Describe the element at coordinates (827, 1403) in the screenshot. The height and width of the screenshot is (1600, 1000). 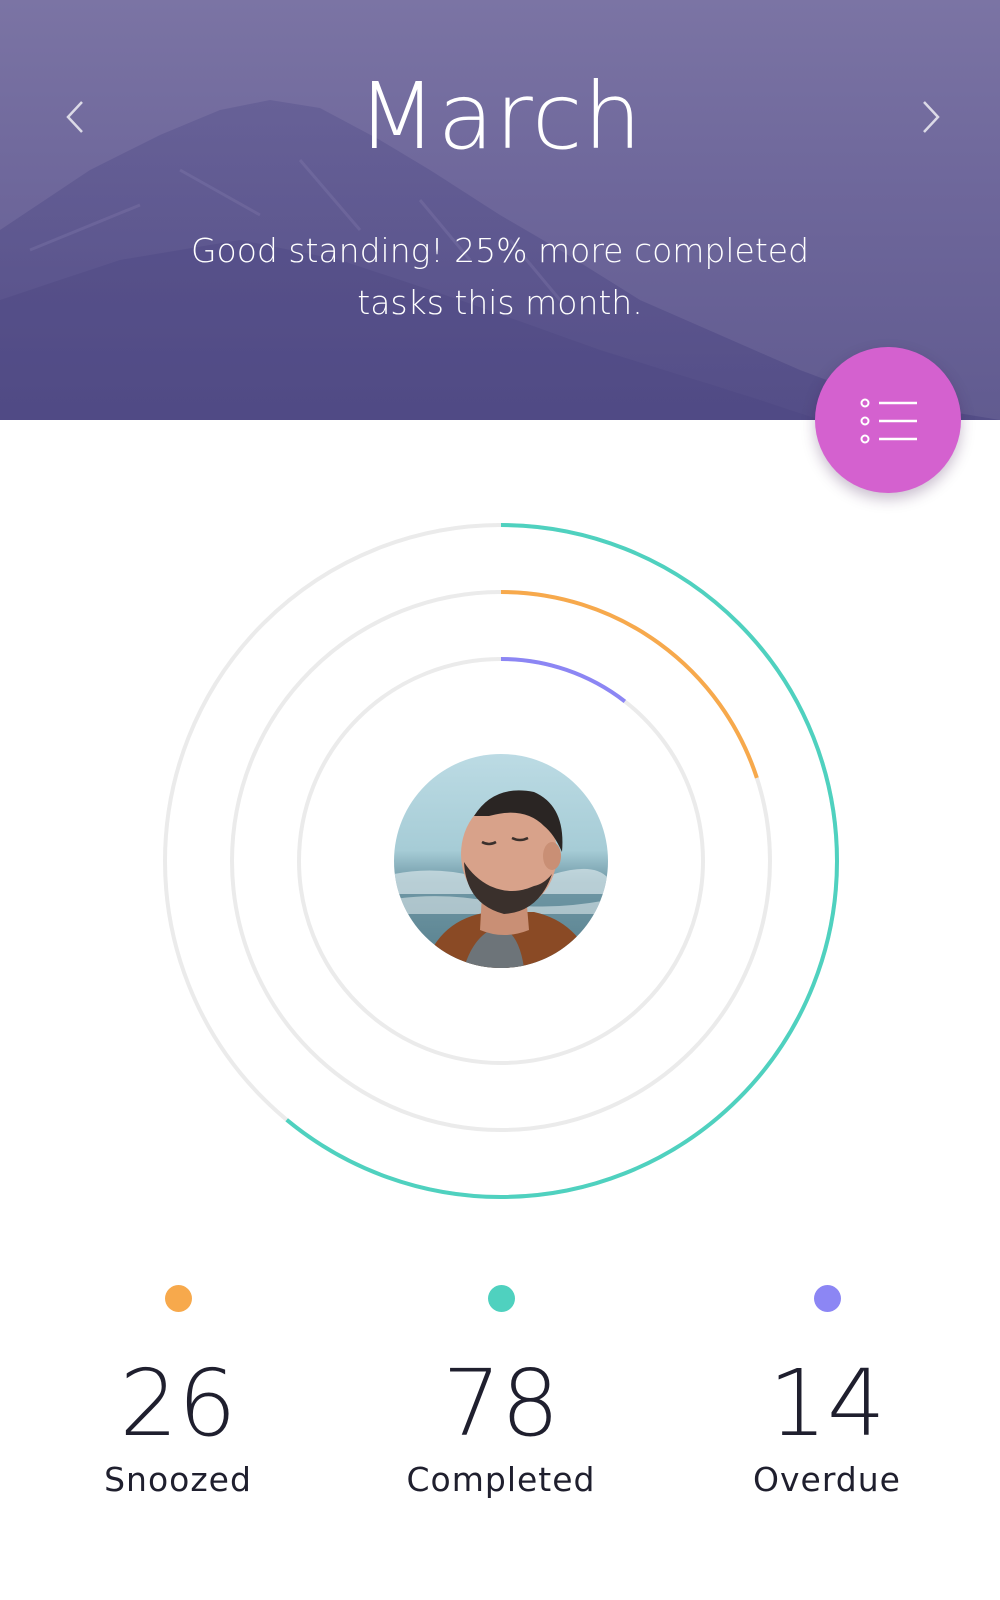
I see `overdue-count: 14` at that location.